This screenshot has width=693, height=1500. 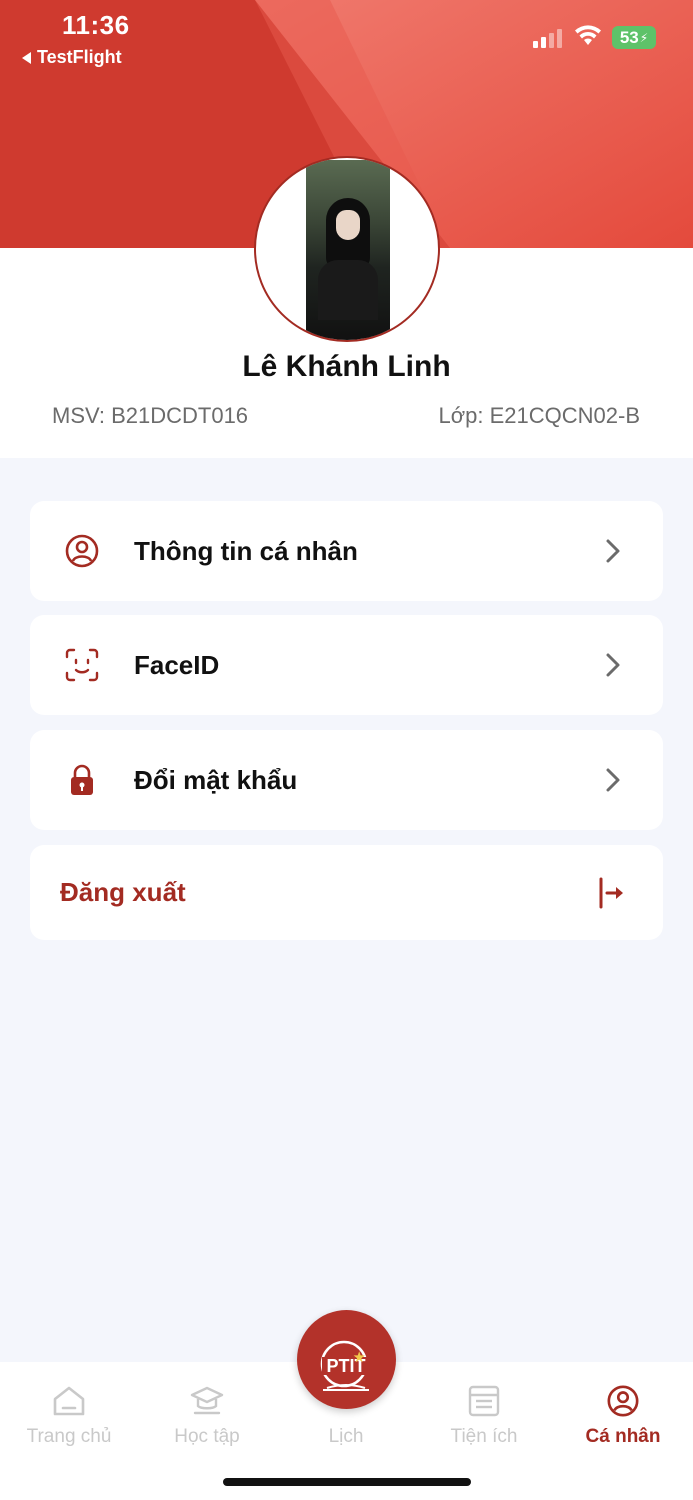 What do you see at coordinates (346, 1436) in the screenshot?
I see `tab-label-schedule: Lịch` at bounding box center [346, 1436].